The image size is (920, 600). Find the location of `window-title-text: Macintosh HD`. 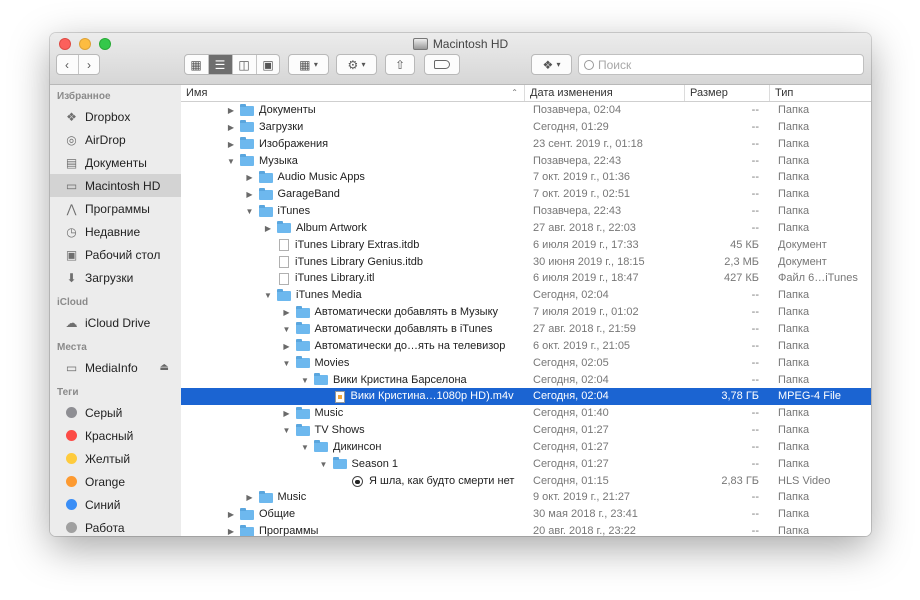

window-title-text: Macintosh HD is located at coordinates (470, 44).